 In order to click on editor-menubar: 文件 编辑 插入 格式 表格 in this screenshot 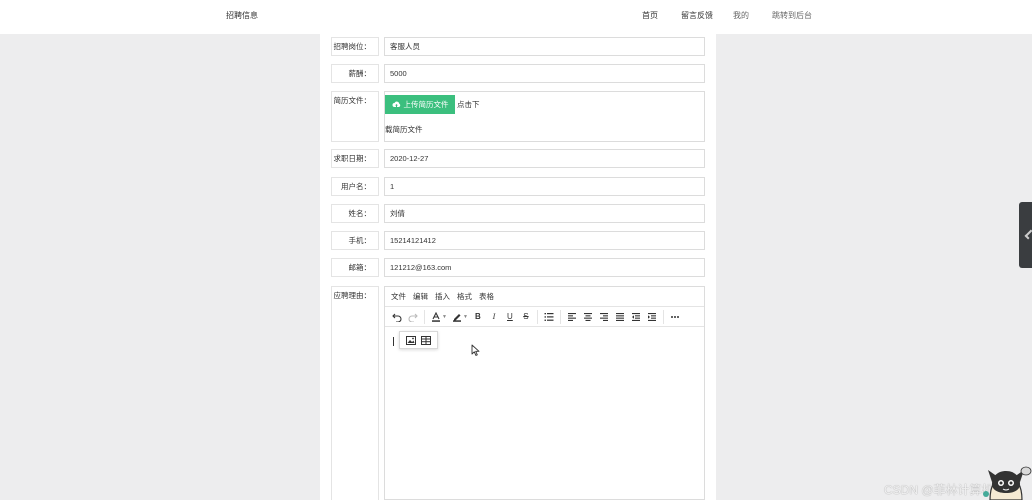, I will do `click(544, 297)`.